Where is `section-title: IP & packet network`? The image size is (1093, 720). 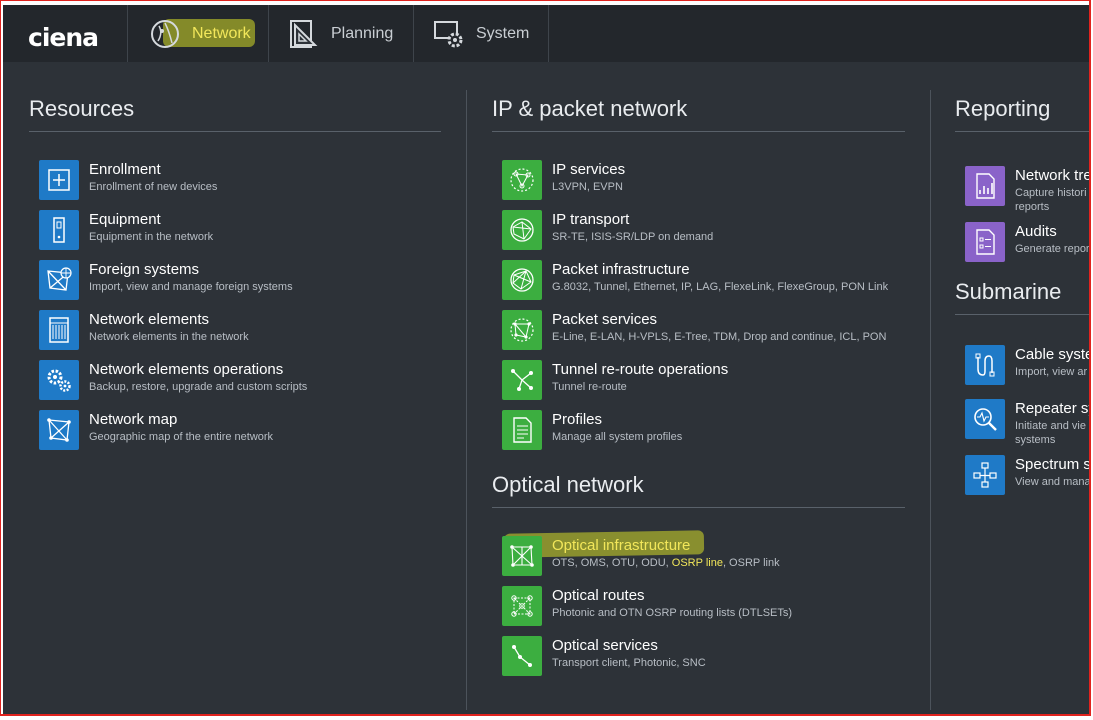
section-title: IP & packet network is located at coordinates (590, 108).